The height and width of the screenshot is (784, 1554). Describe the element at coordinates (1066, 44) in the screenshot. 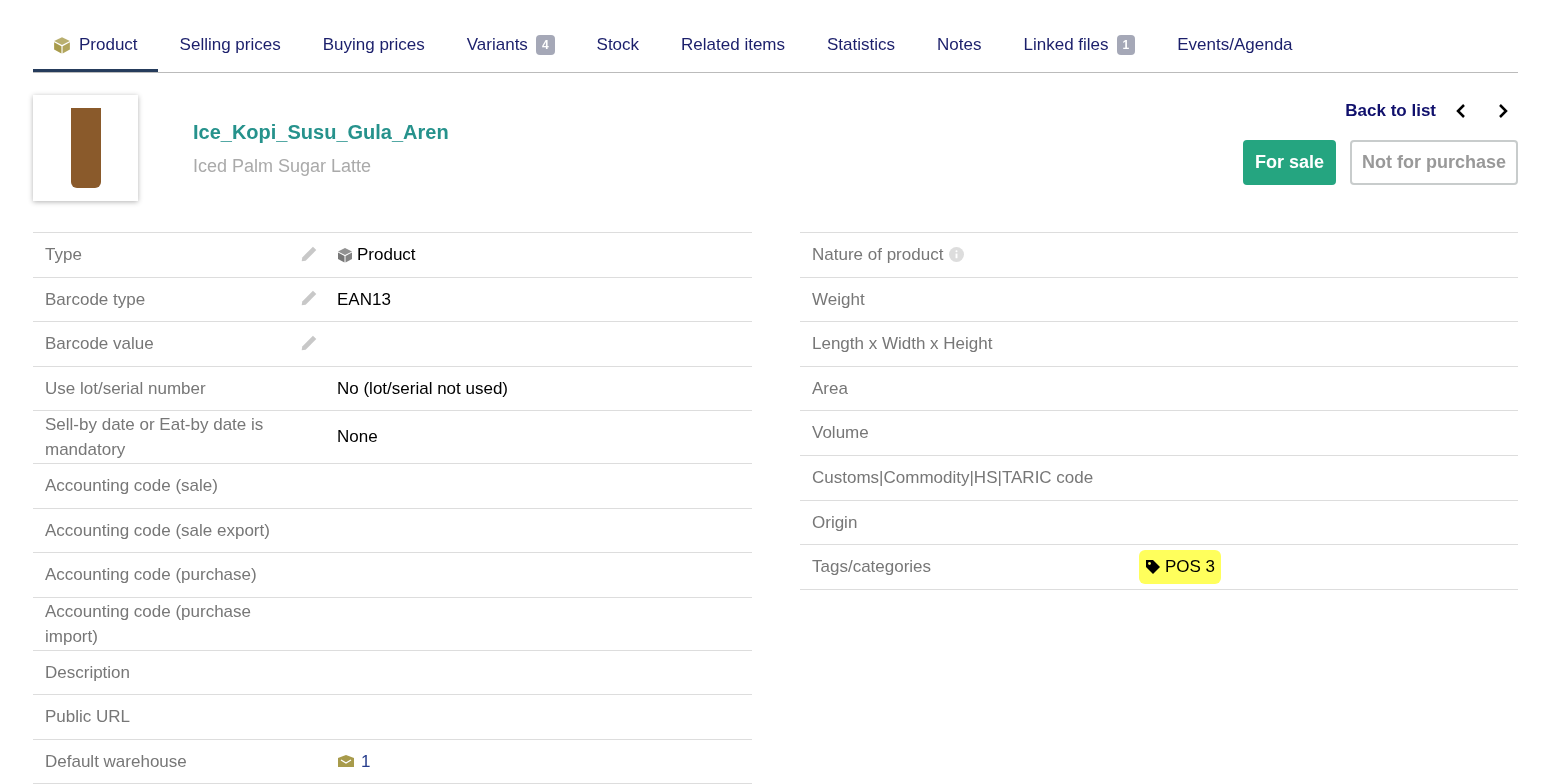

I see `tab-label: Linked files` at that location.